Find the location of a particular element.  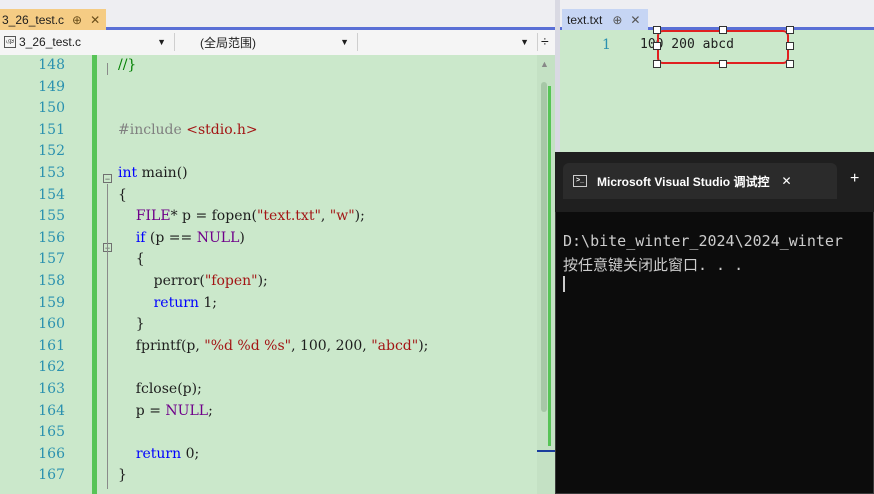

member-dropdown: ▼ is located at coordinates (449, 42).